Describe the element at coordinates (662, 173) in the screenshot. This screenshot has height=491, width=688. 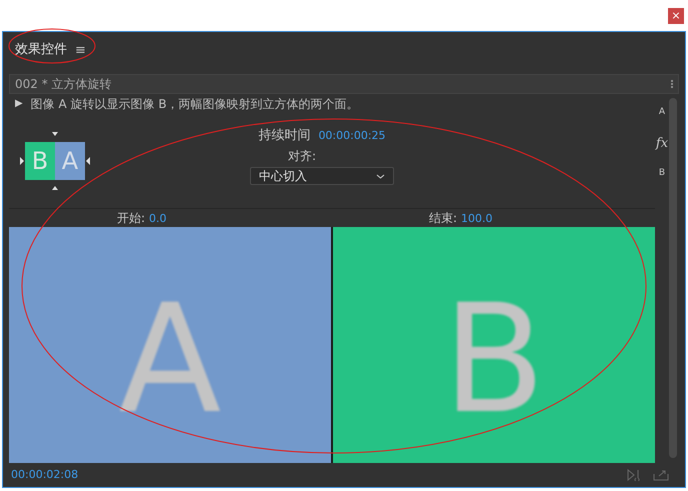
I see `side-label: B` at that location.